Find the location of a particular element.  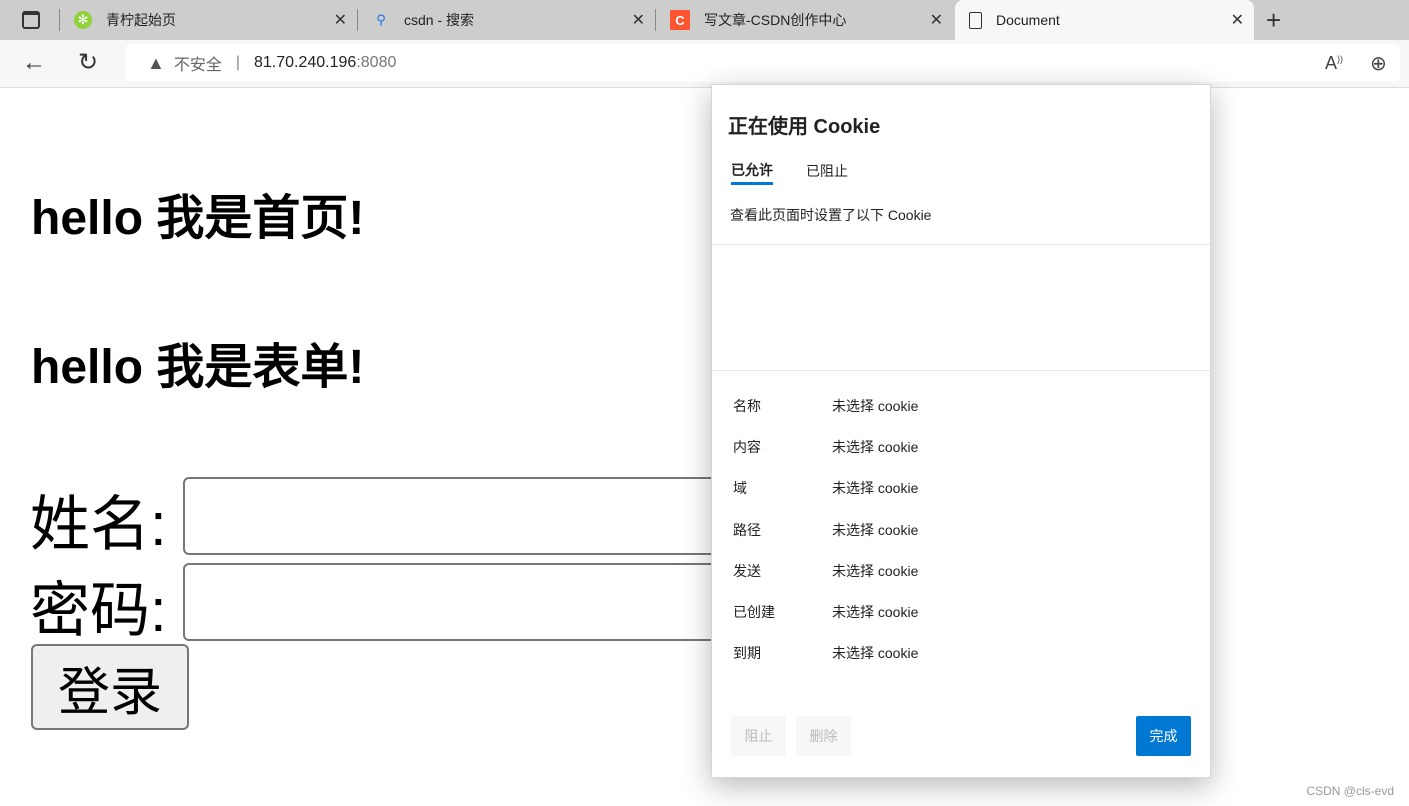

tab-label: 已允许 is located at coordinates (752, 170).